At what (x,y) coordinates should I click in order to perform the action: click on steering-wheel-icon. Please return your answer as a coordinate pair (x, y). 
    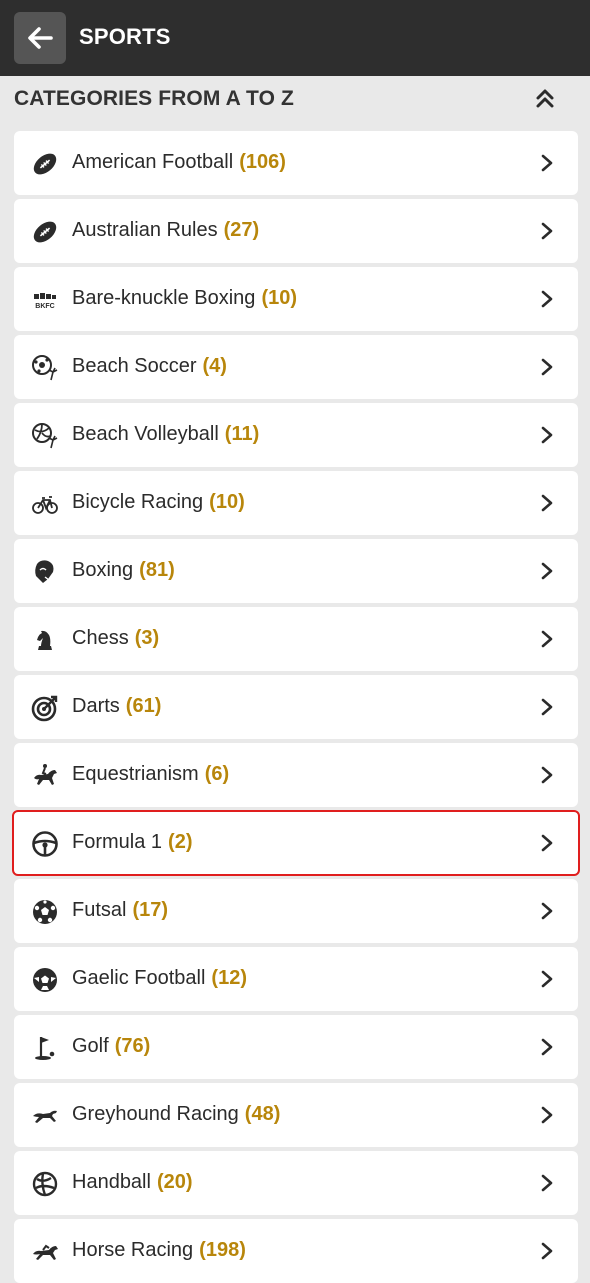
    Looking at the image, I should click on (45, 844).